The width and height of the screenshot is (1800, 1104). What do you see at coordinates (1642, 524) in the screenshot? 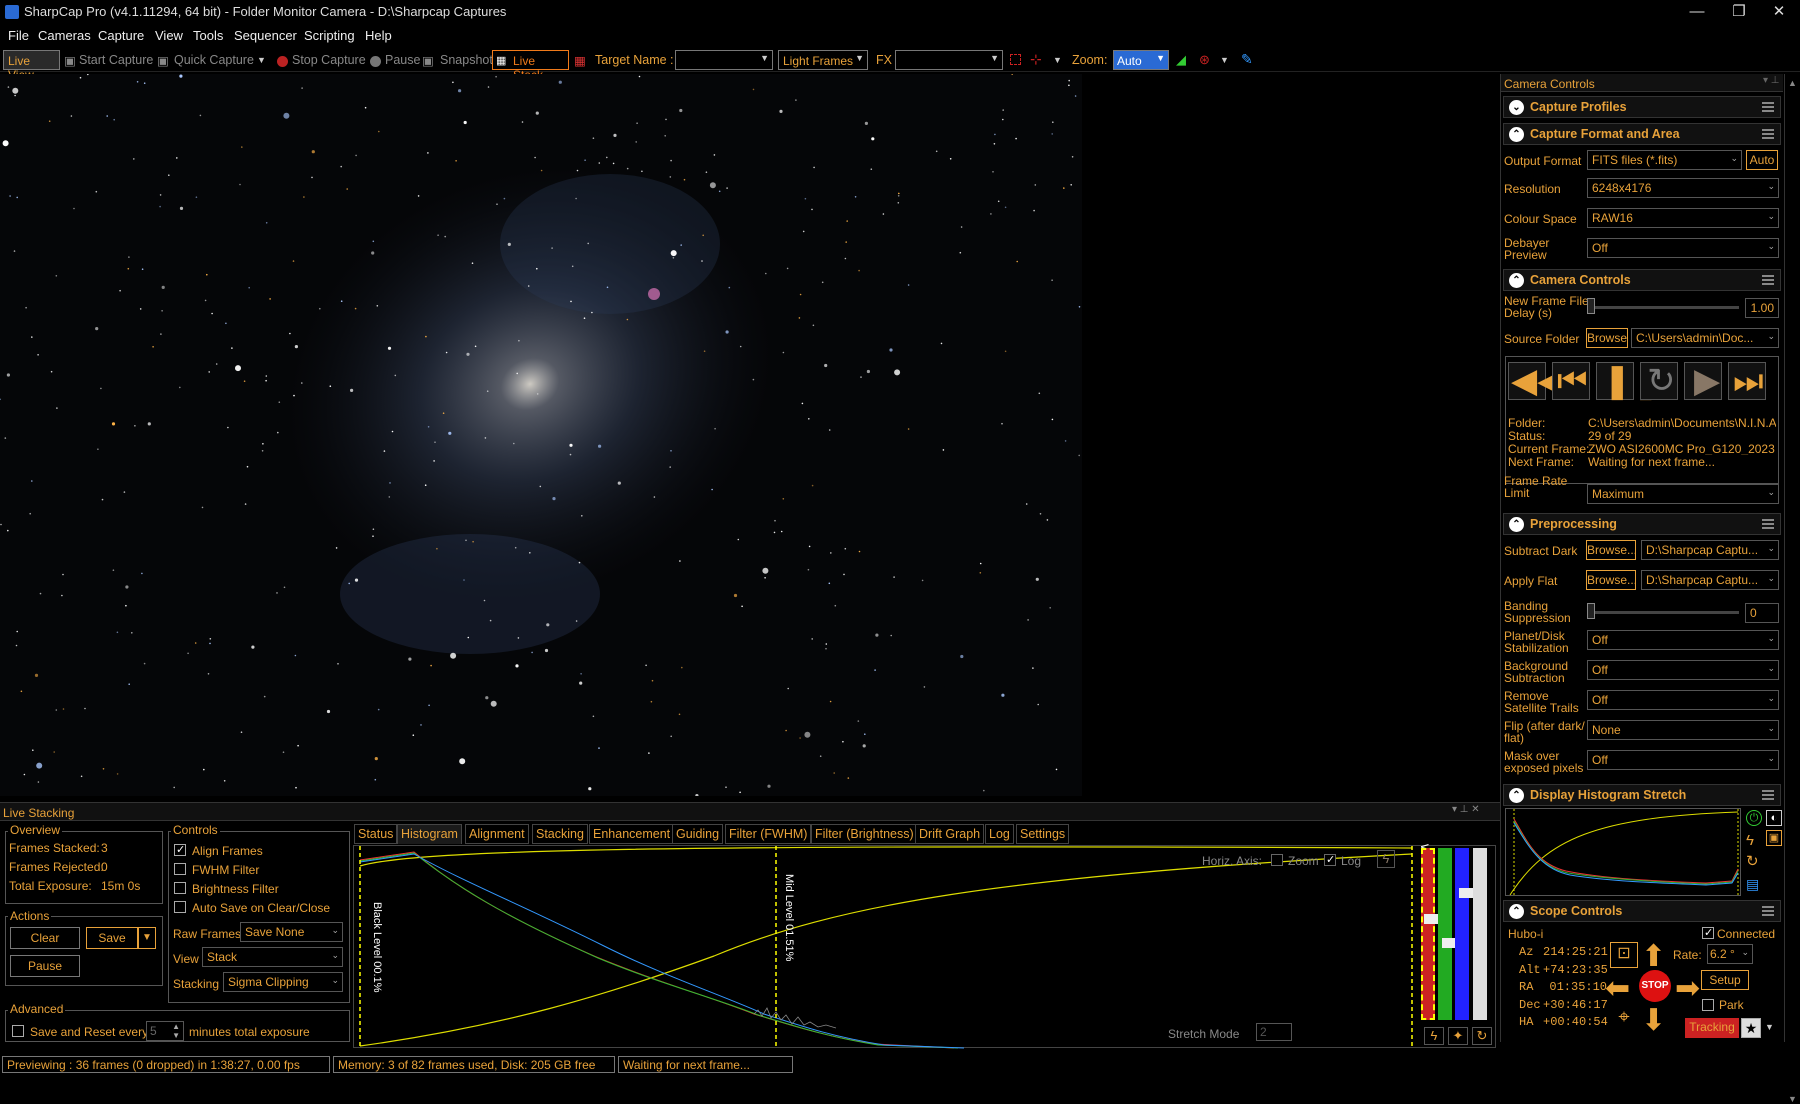
I see `preprocessing-header: ⌃ Preprocessing` at bounding box center [1642, 524].